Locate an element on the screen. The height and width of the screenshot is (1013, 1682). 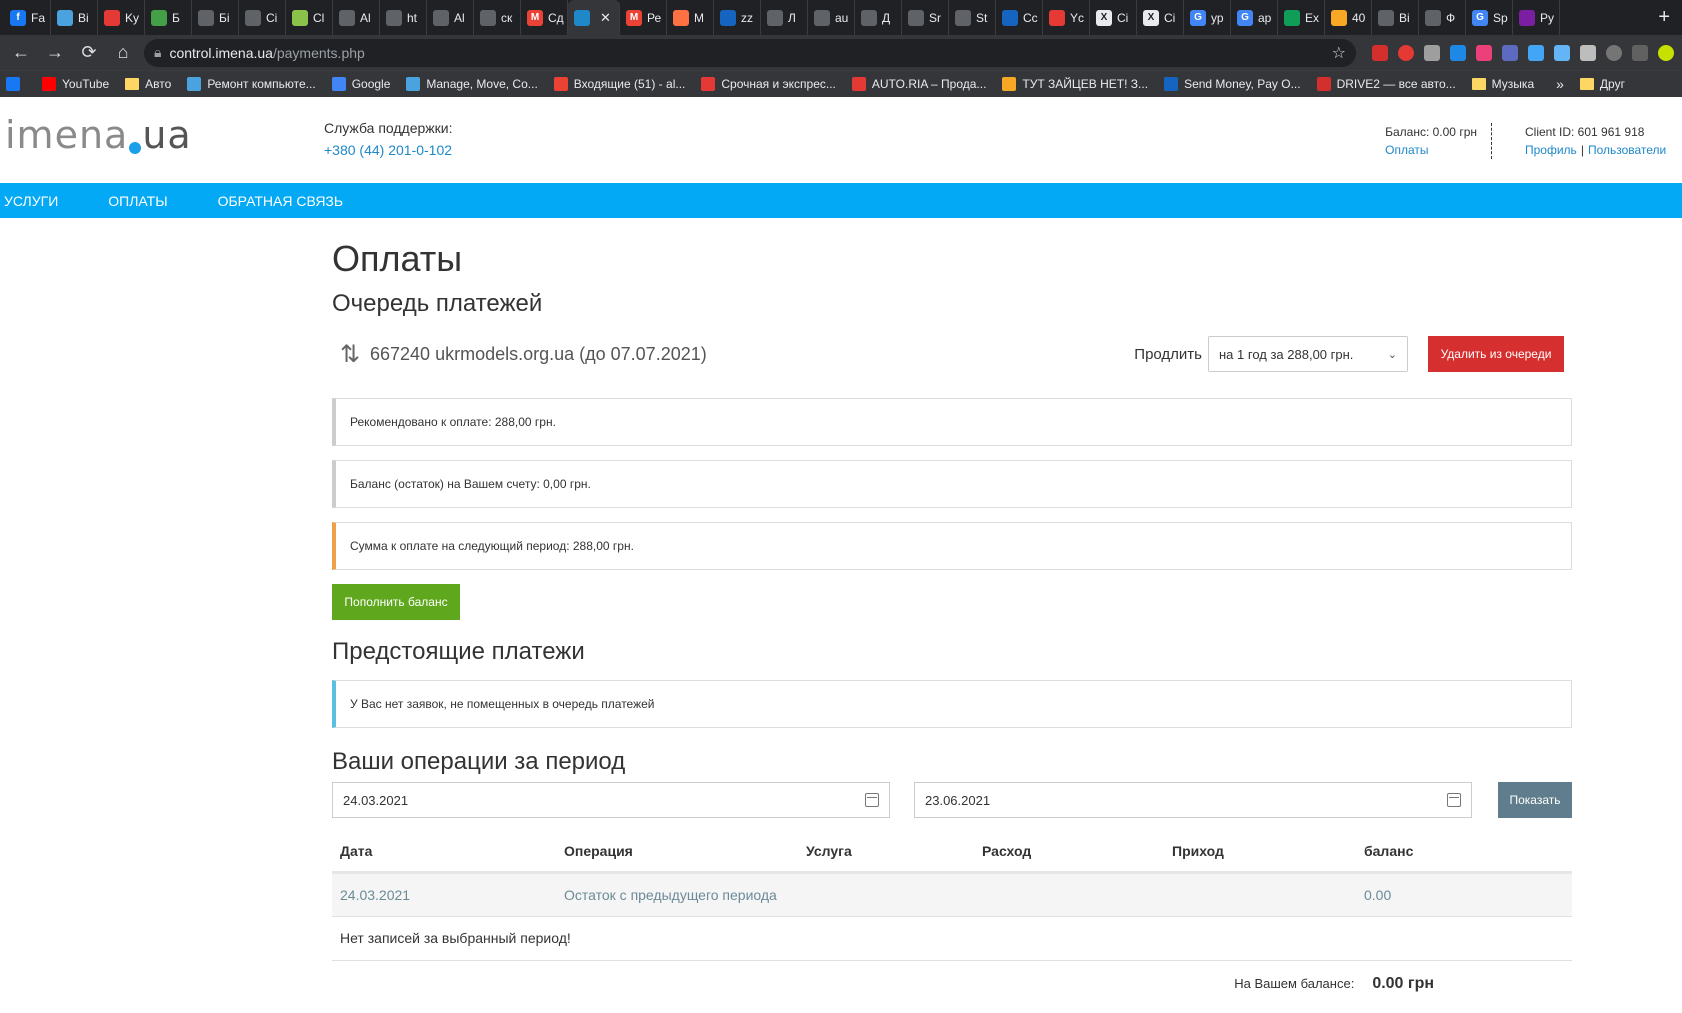
extend-period-select: на 1 год за 288,00 грн. ⌄ is located at coordinates (1308, 354).